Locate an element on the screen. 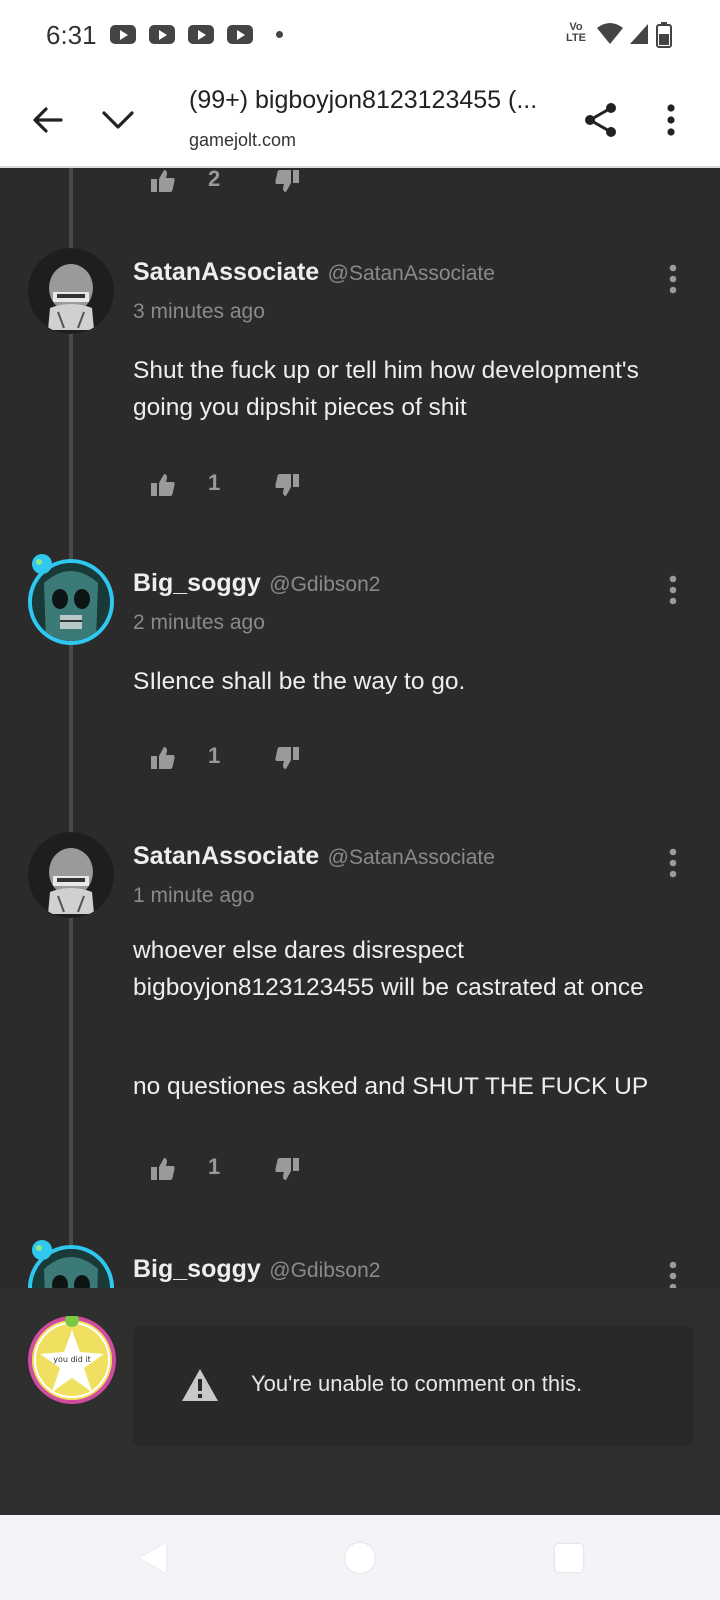 This screenshot has width=720, height=1600. comment-disabled-notice: You're unable to comment on this. is located at coordinates (413, 1386).